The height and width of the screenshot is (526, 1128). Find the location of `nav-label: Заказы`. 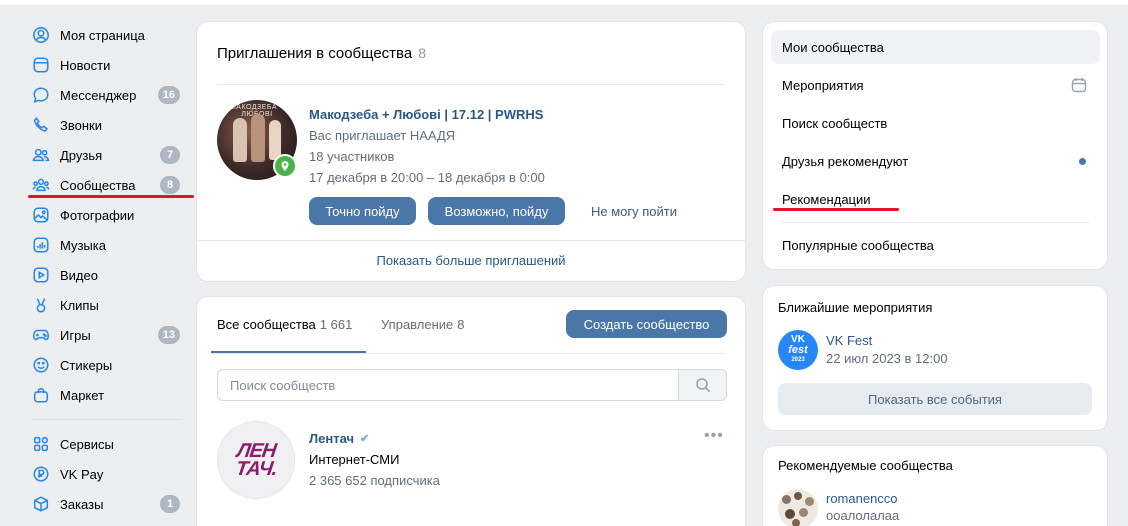

nav-label: Заказы is located at coordinates (82, 504).